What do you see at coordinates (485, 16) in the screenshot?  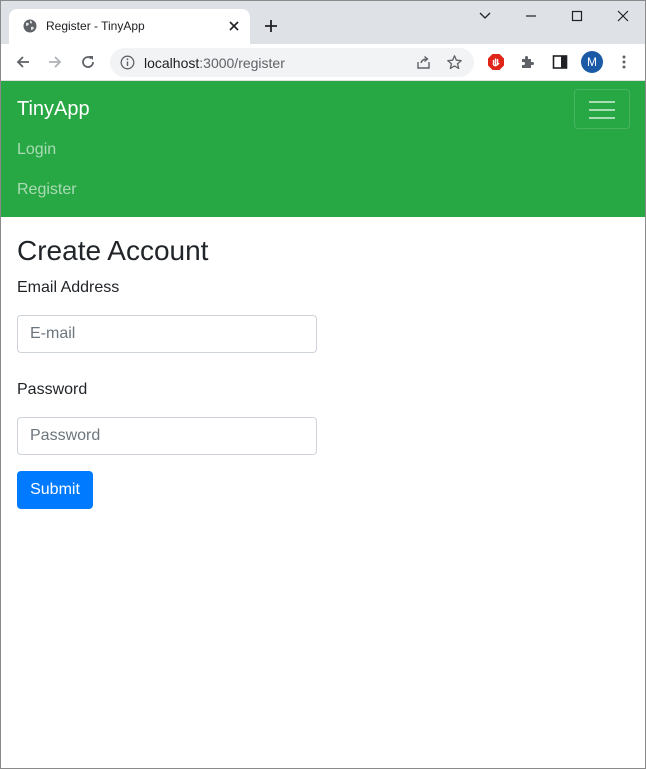 I see `tab-search-icon` at bounding box center [485, 16].